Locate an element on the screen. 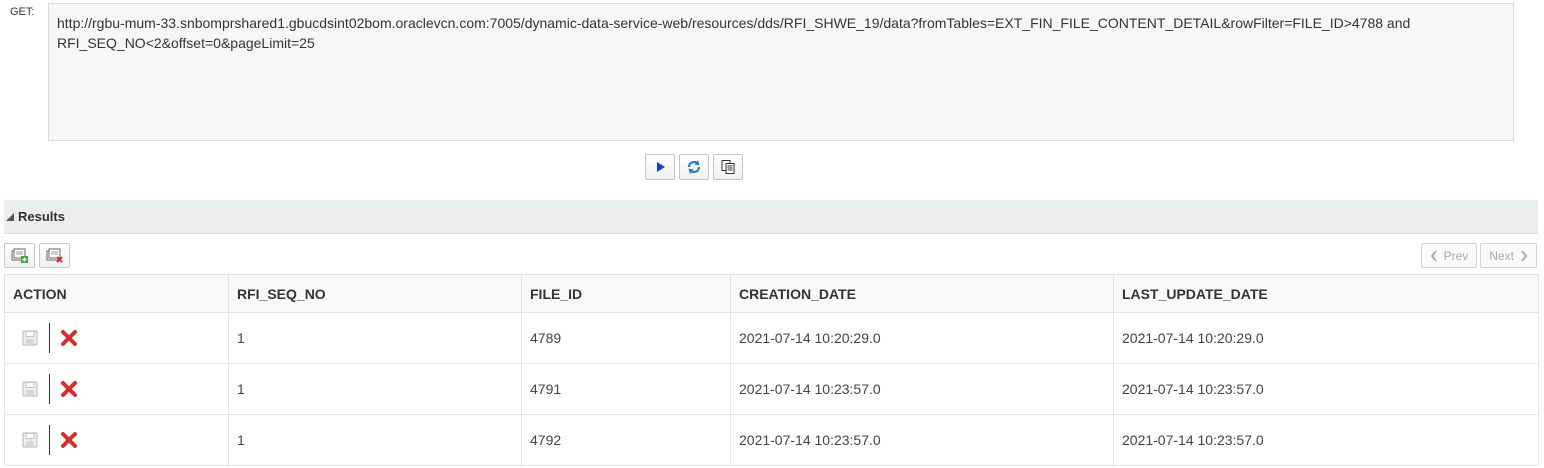 Image resolution: width=1544 pixels, height=468 pixels. column-header-rfi-seq-no: RFI_SEQ_NO is located at coordinates (375, 293).